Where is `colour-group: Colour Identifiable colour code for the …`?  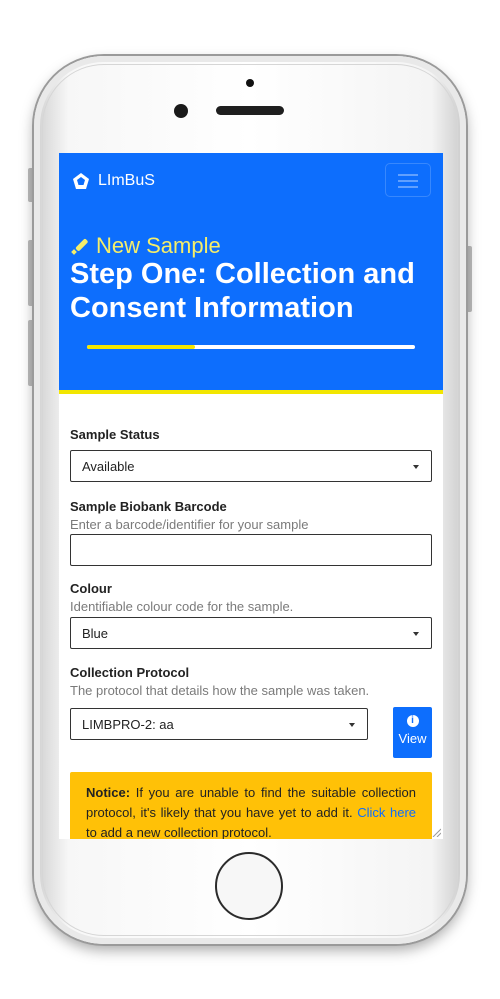 colour-group: Colour Identifiable colour code for the … is located at coordinates (181, 597).